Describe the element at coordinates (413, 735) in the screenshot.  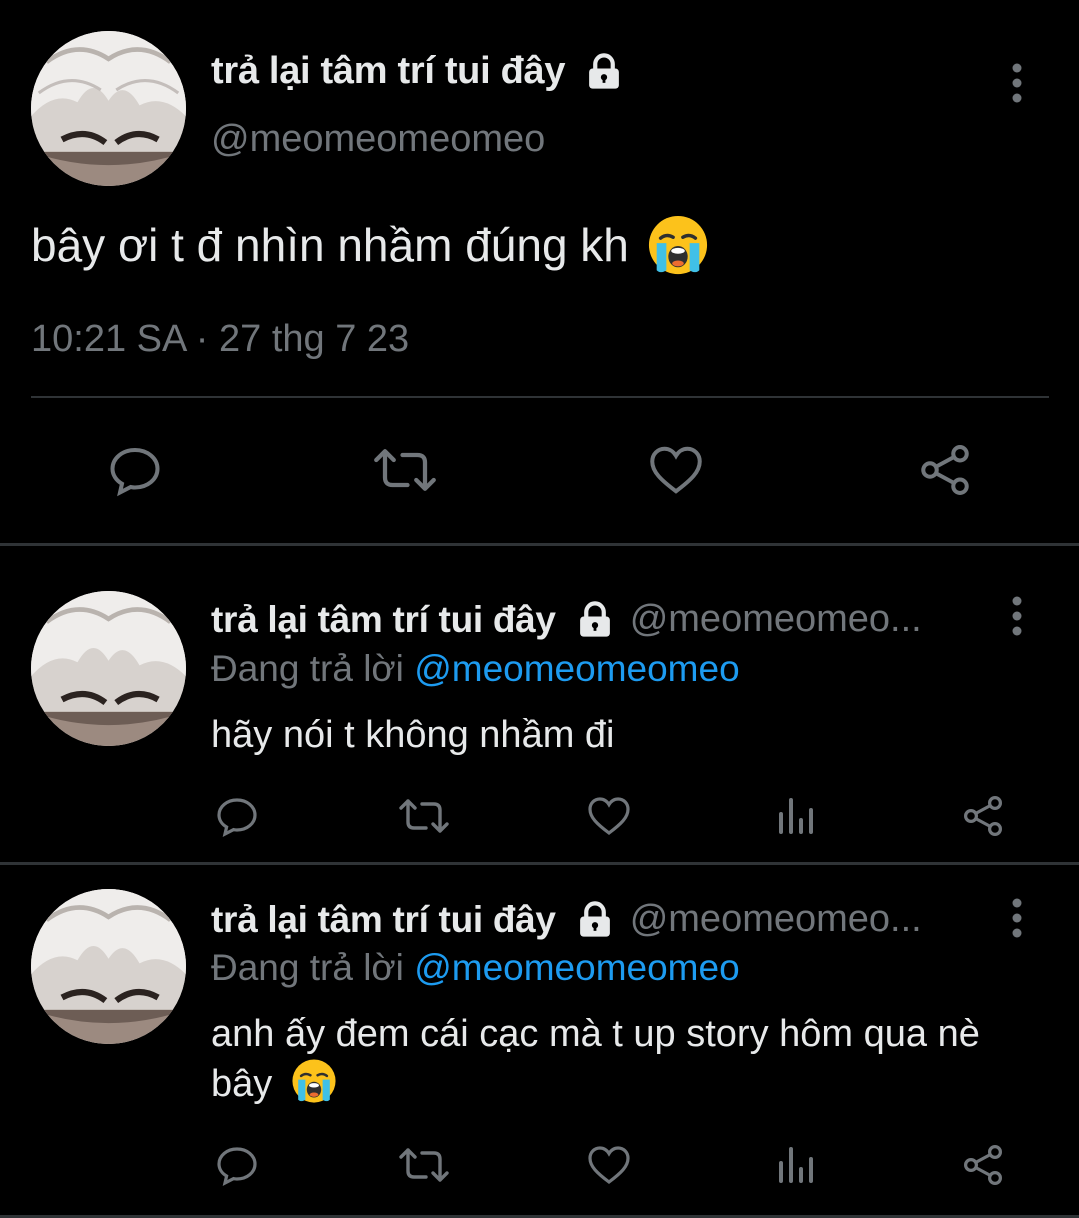
I see `reply-text: hãy nói t không nhầm đi` at that location.